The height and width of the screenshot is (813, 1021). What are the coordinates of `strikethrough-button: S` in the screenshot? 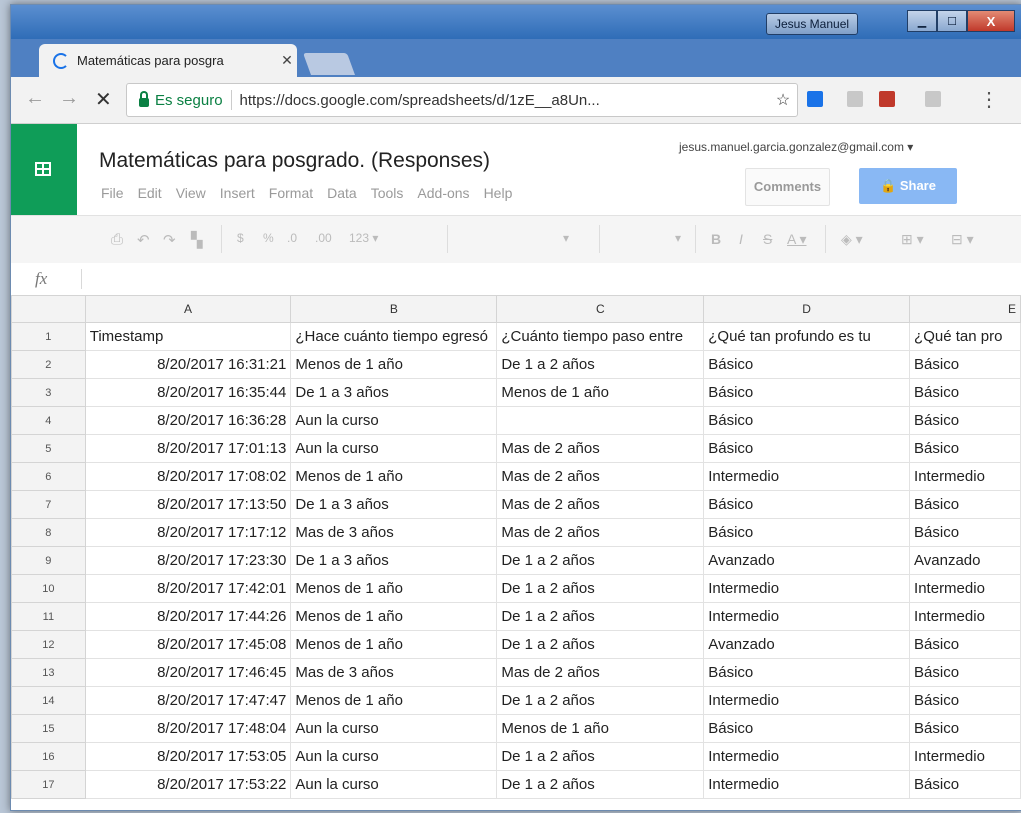 It's located at (767, 239).